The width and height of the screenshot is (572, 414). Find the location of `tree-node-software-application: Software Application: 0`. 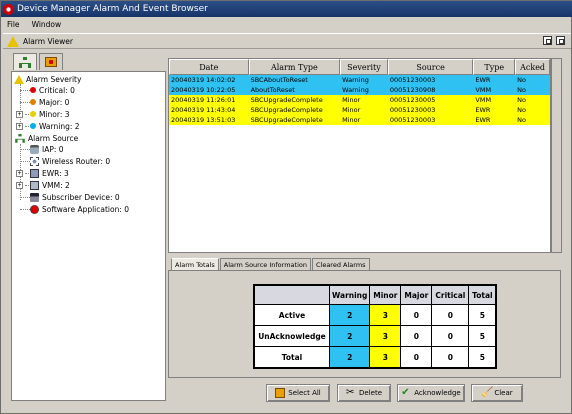

tree-node-software-application: Software Application: 0 is located at coordinates (79, 209).